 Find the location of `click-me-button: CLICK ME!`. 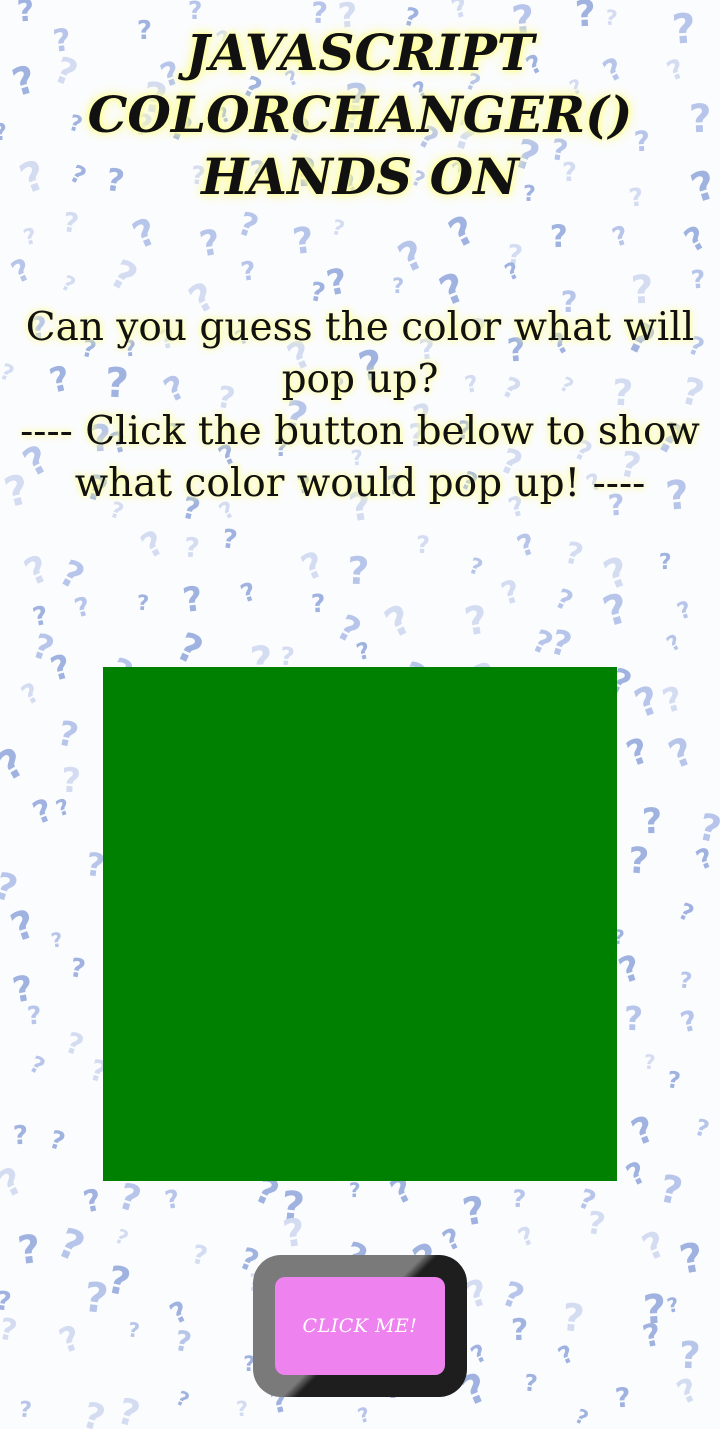

click-me-button: CLICK ME! is located at coordinates (360, 1326).